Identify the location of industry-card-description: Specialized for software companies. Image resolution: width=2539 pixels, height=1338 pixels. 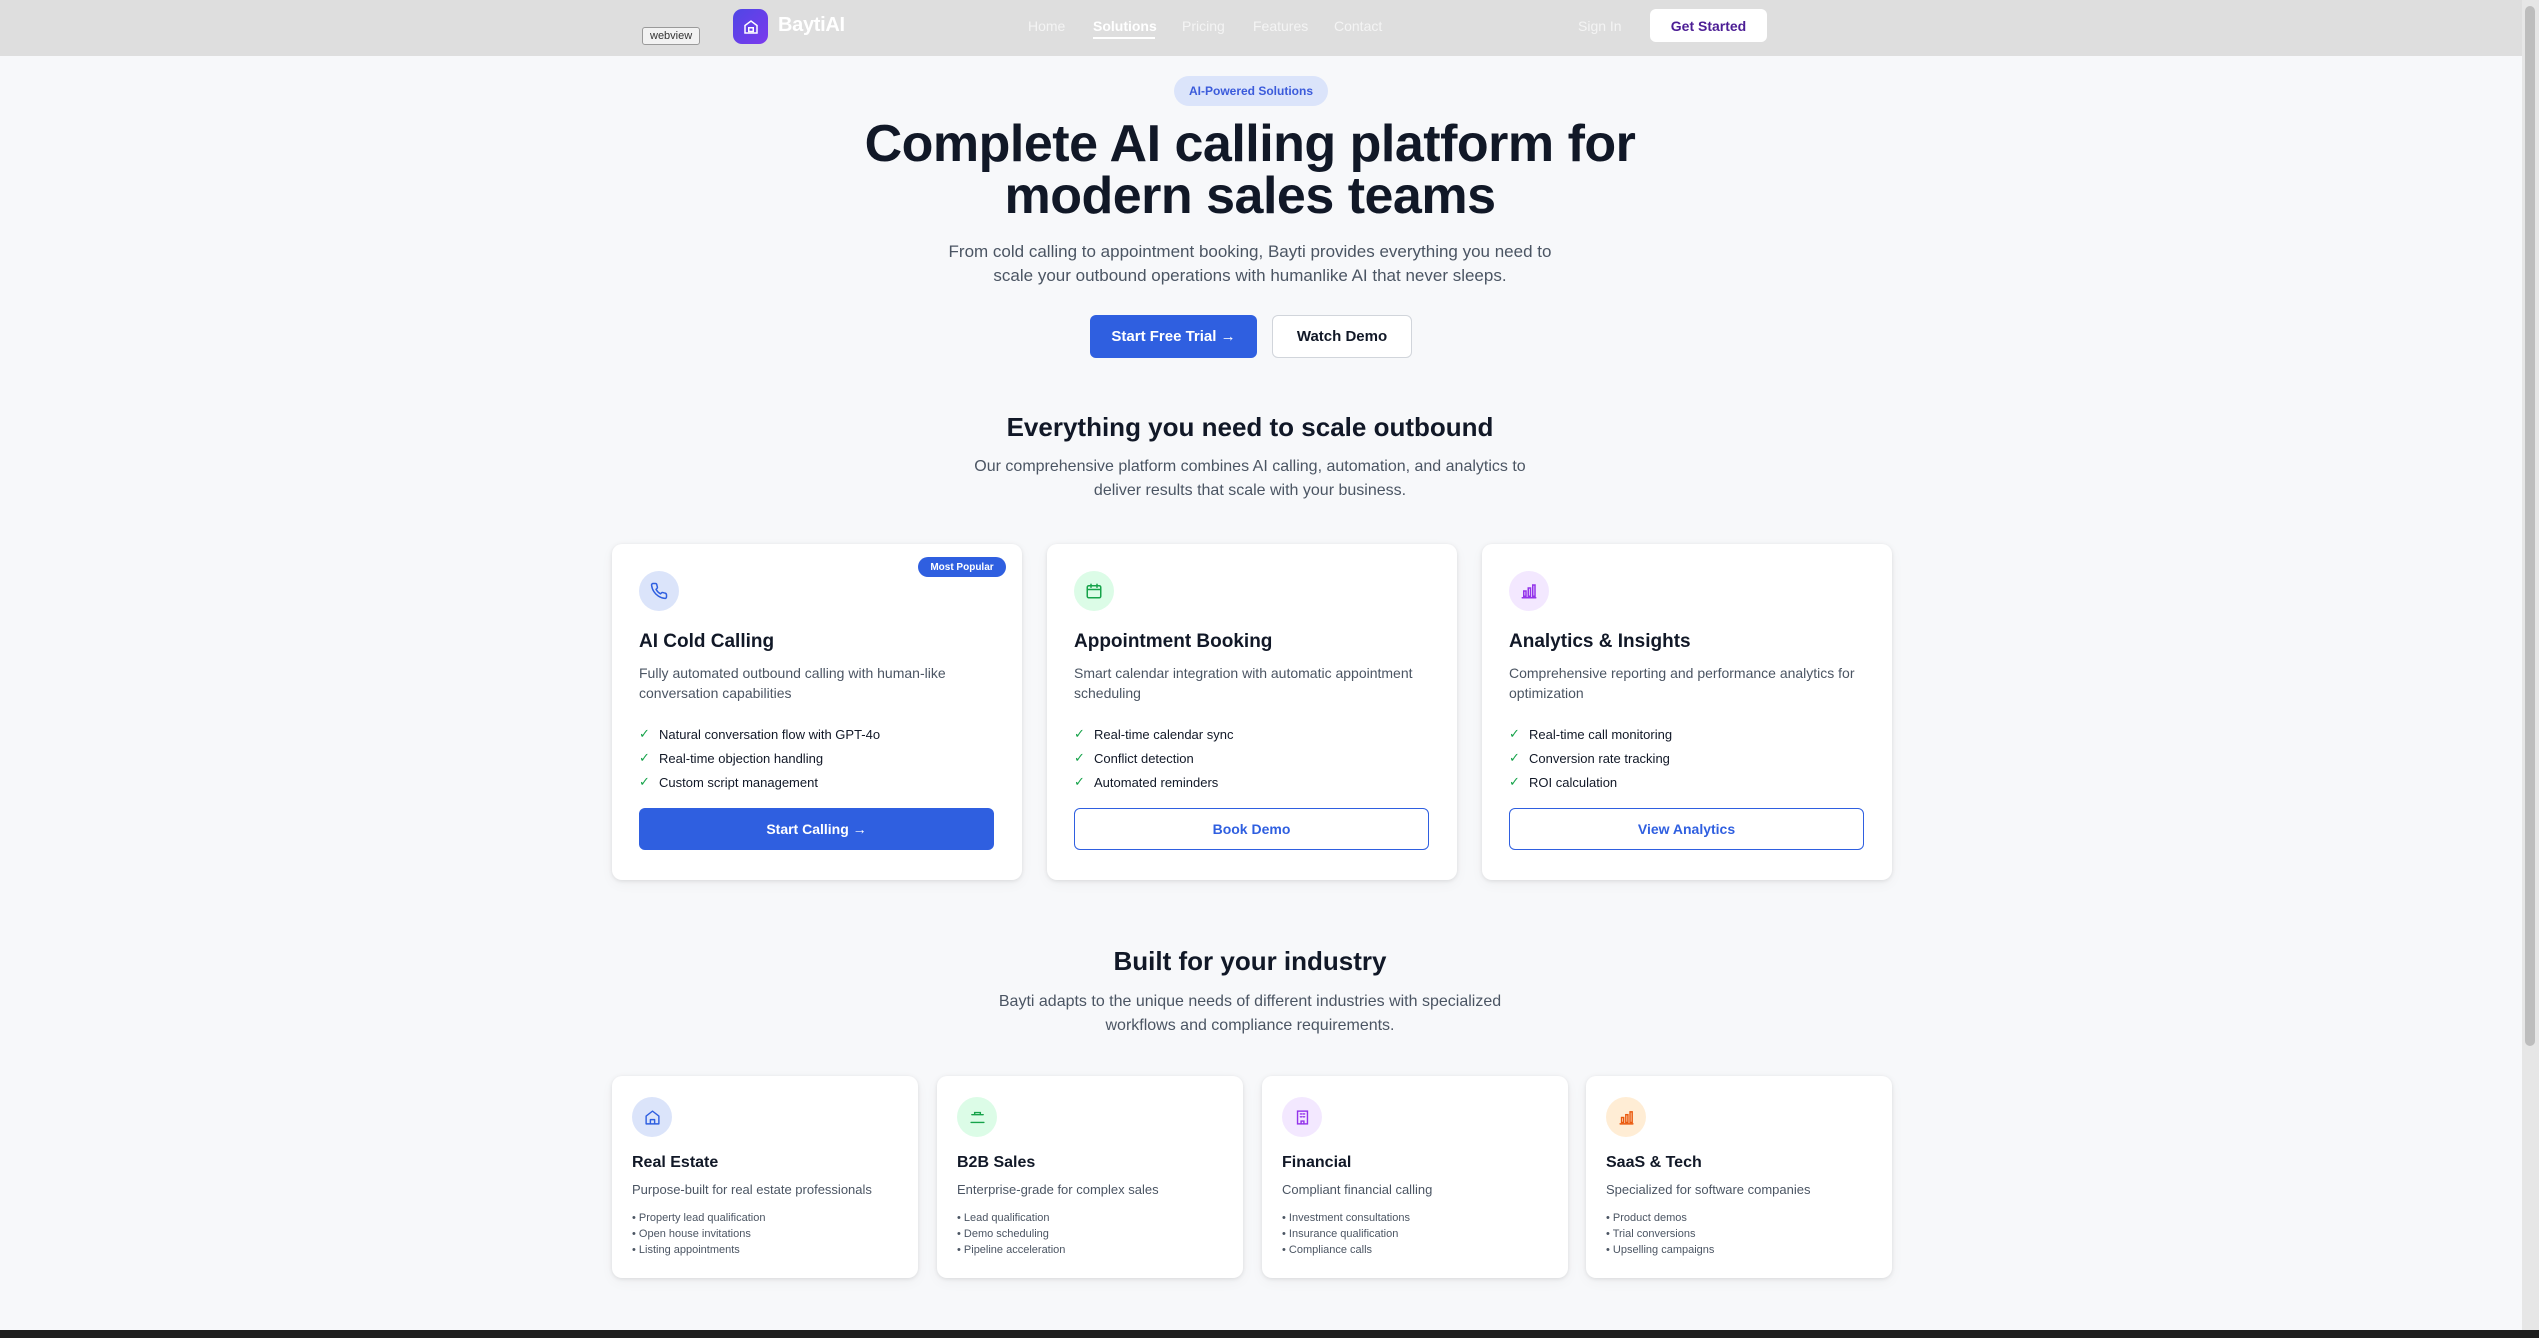
(1708, 1189).